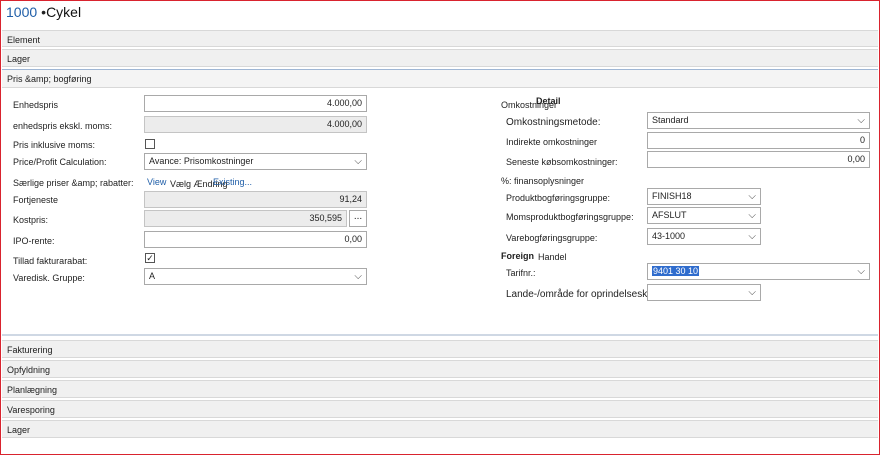 The height and width of the screenshot is (455, 880). Describe the element at coordinates (34, 241) in the screenshot. I see `ipo-label: IPO-rente:` at that location.